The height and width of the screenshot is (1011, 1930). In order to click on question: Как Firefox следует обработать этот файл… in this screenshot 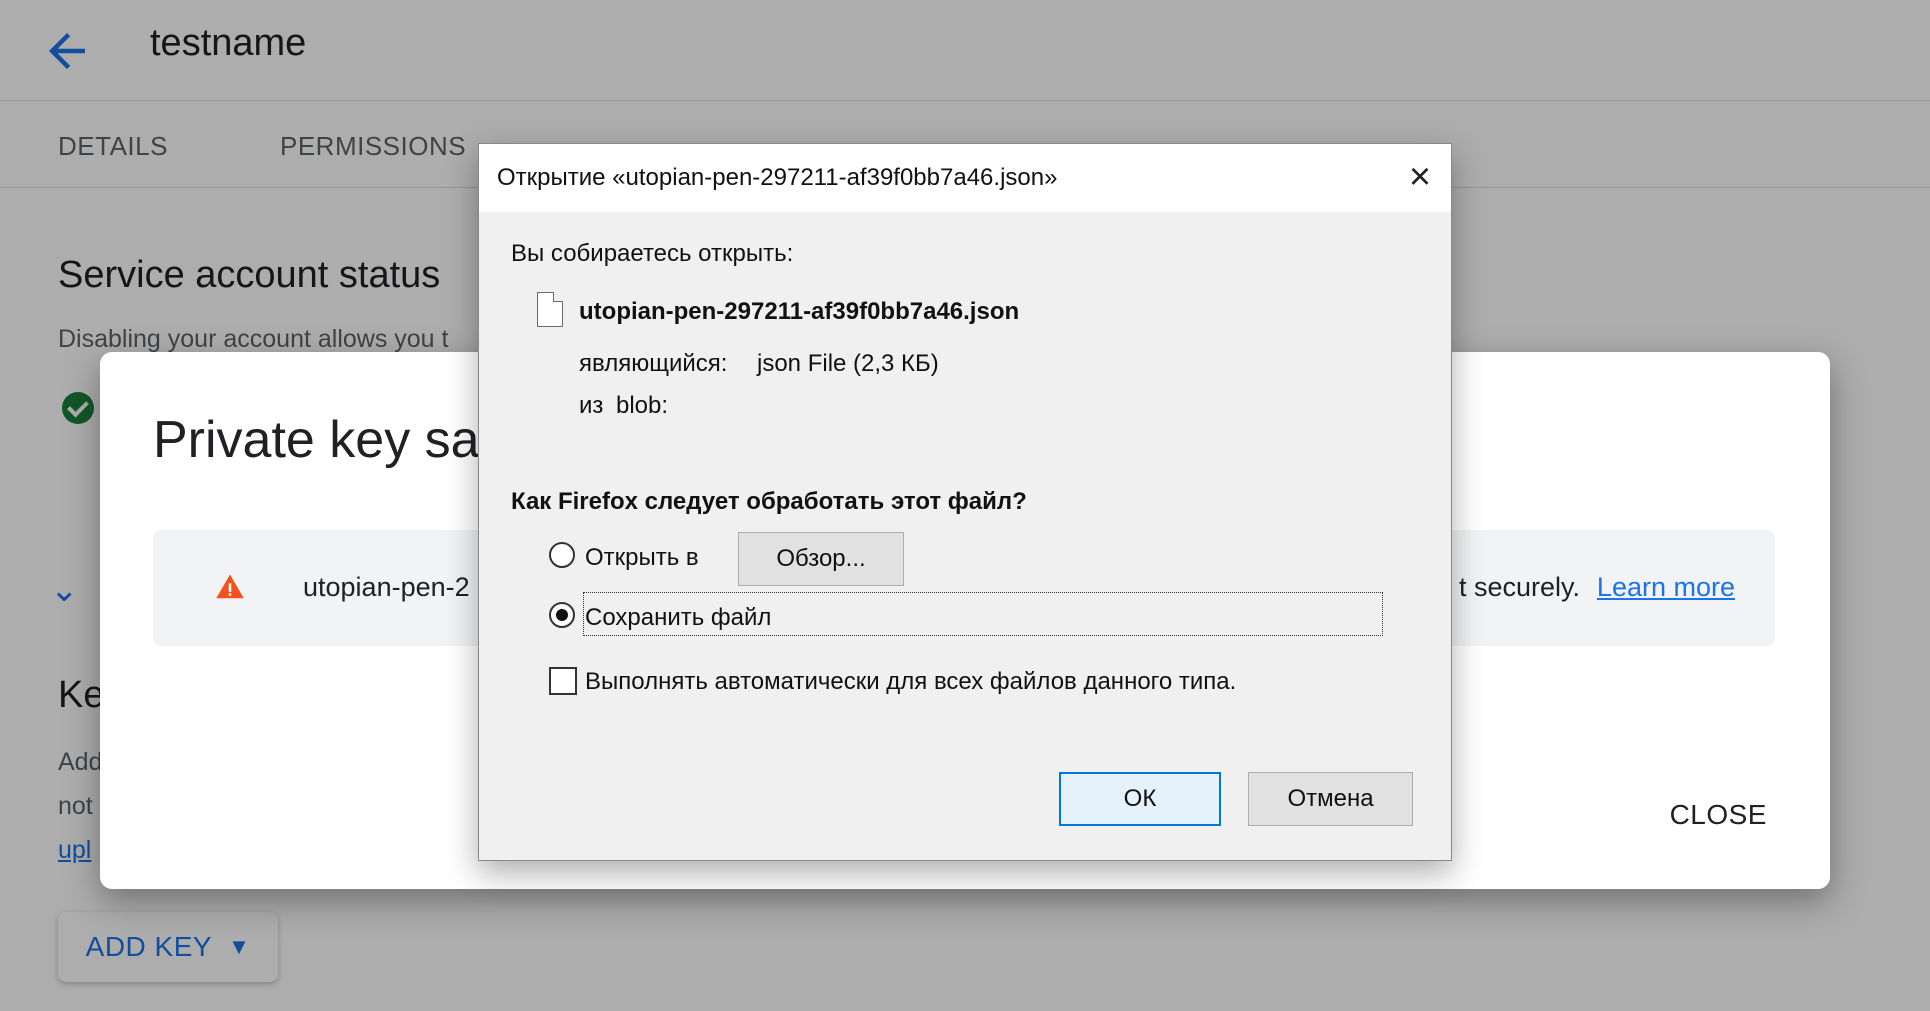, I will do `click(769, 501)`.